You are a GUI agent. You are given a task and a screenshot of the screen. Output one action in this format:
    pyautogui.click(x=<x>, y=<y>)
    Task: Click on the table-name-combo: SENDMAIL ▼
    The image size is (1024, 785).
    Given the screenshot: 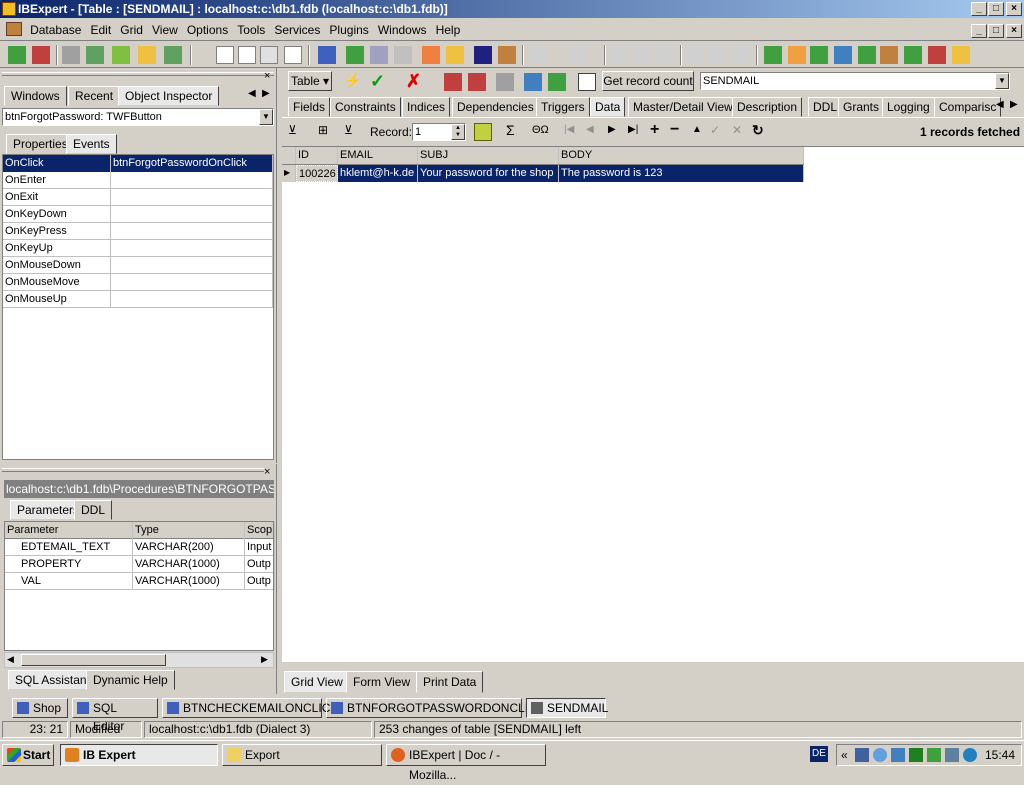 What is the action you would take?
    pyautogui.click(x=855, y=81)
    